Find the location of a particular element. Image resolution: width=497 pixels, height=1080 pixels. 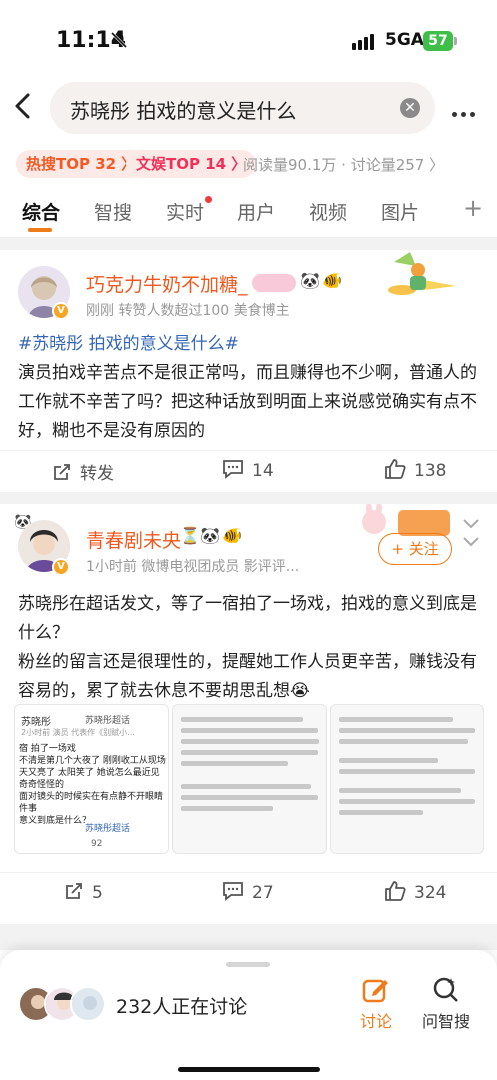

search-query: 苏晓彤 拍戏的意义是什么 is located at coordinates (183, 111).